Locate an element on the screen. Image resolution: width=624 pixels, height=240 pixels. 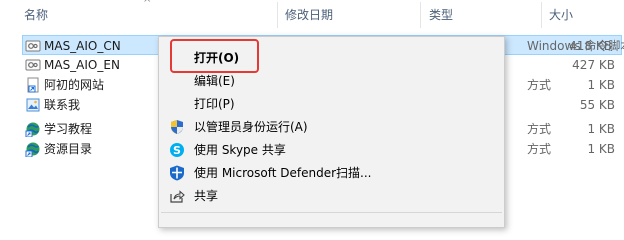
menu-item-print: 打印(P) is located at coordinates (331, 104).